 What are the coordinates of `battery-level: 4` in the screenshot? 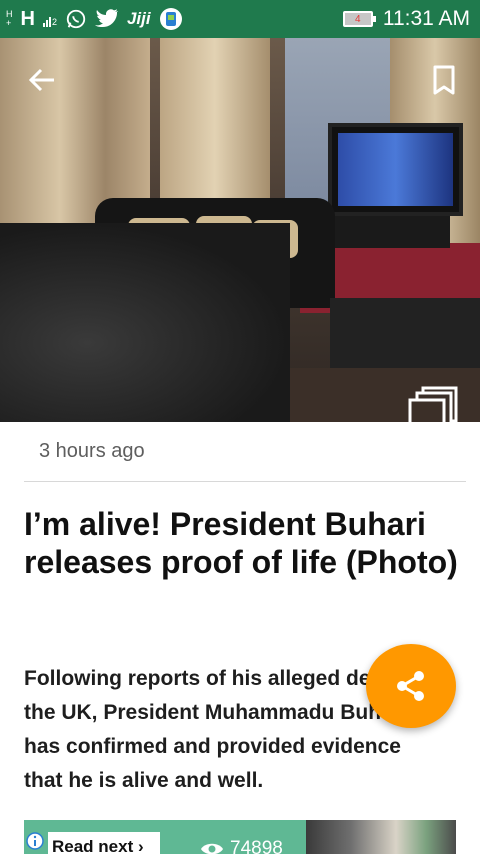 It's located at (358, 19).